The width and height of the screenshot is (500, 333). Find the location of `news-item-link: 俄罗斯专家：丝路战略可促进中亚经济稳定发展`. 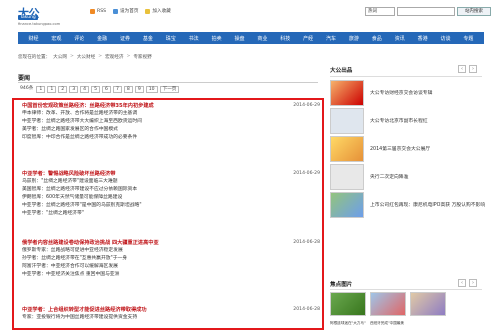

news-item-link: 俄罗斯专家：丝路战略可促进中亚经济稳定发展 is located at coordinates (171, 251).